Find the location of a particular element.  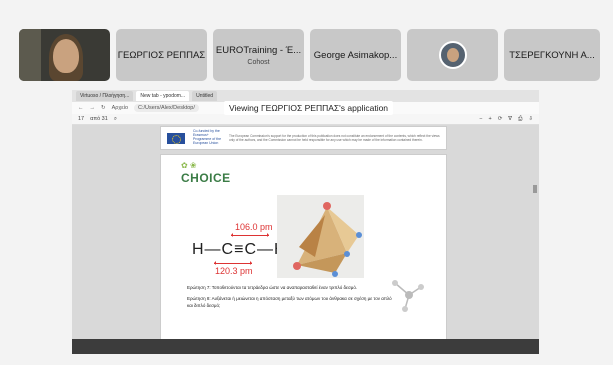

forward-icon: → is located at coordinates (93, 108).